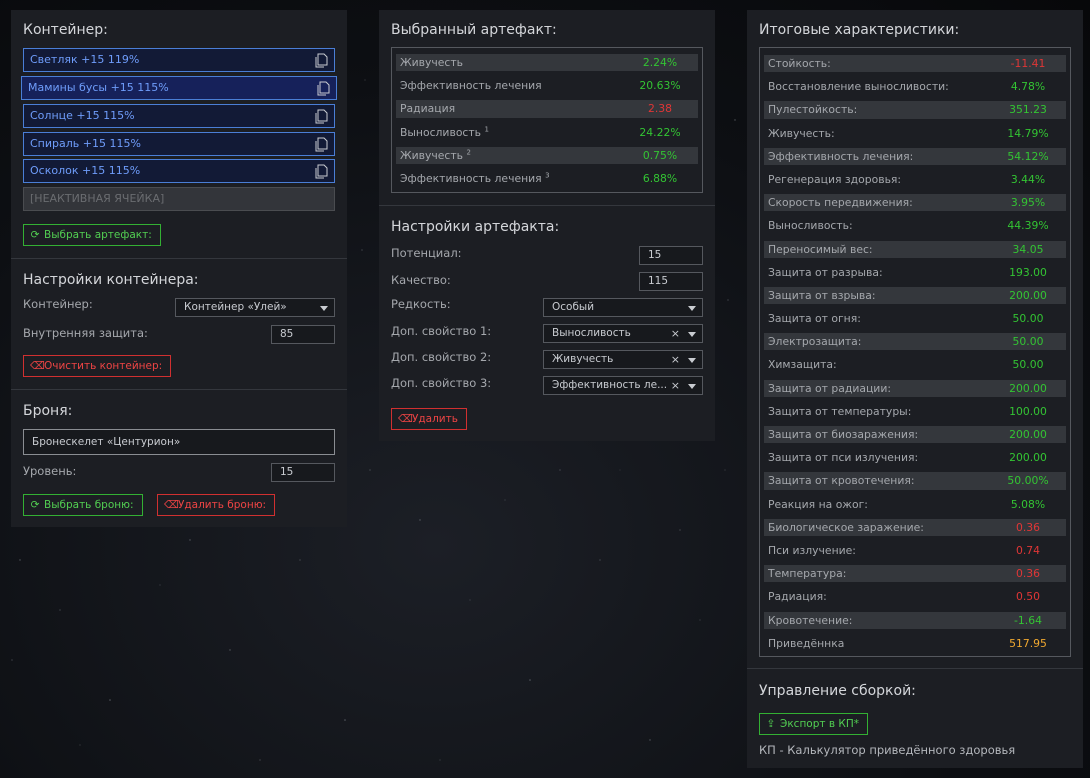  Describe the element at coordinates (1028, 249) in the screenshot. I see `total-stat-value: 34.05` at that location.